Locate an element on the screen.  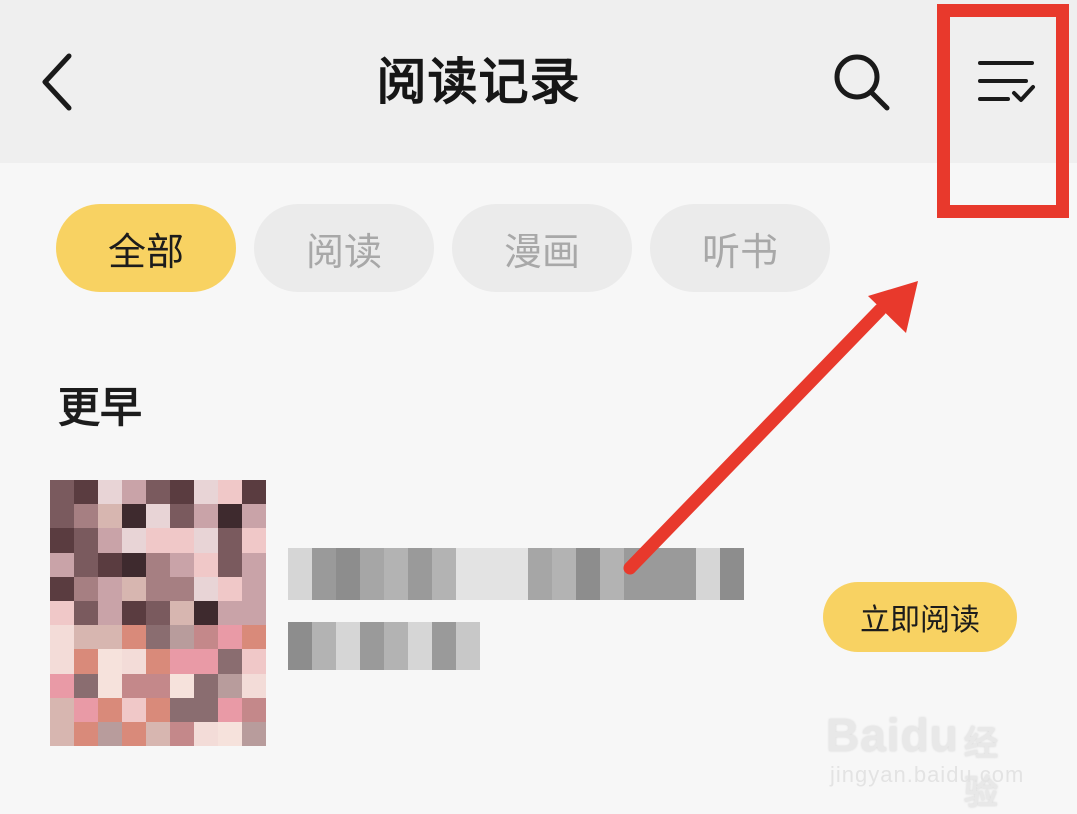
page-title: 阅读记录 is located at coordinates (478, 82).